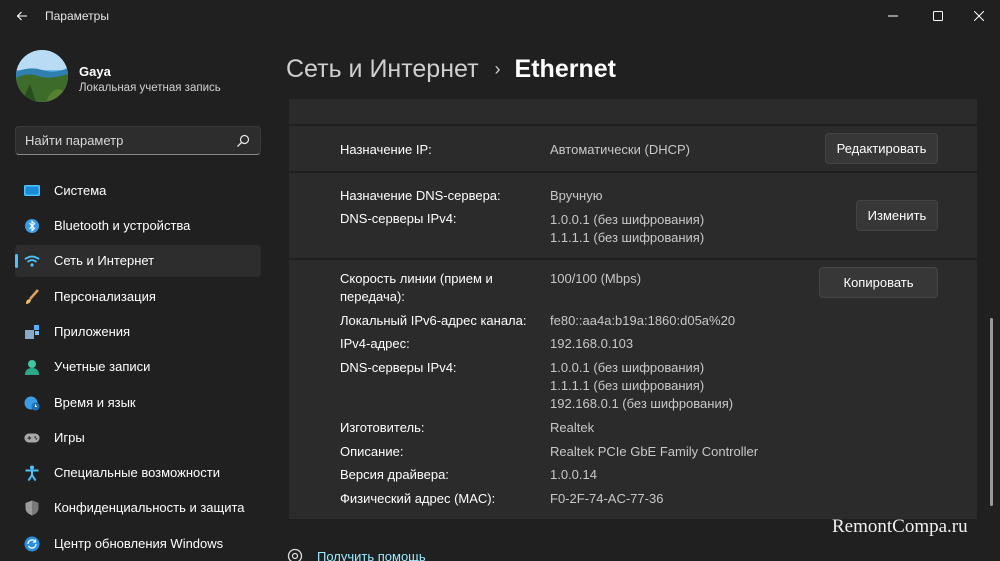 The image size is (1000, 561). I want to click on ipv6-value: fe80::aa4a:b19a:1860:d05a%20, so click(643, 320).